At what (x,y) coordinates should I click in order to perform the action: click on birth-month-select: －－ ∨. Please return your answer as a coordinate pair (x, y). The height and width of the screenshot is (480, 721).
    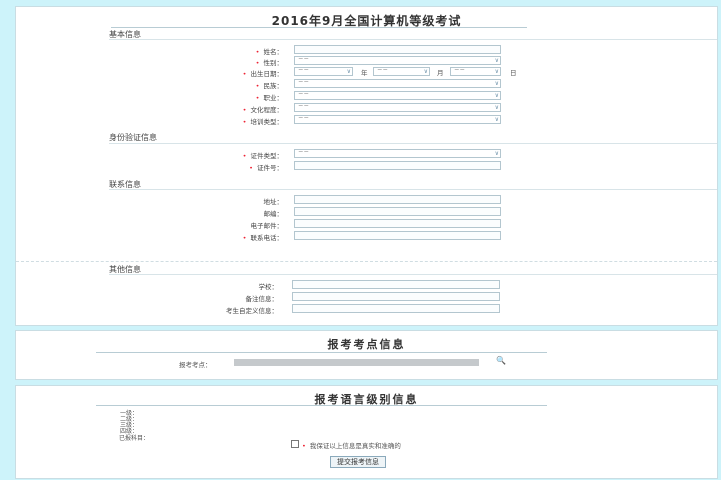
    Looking at the image, I should click on (401, 71).